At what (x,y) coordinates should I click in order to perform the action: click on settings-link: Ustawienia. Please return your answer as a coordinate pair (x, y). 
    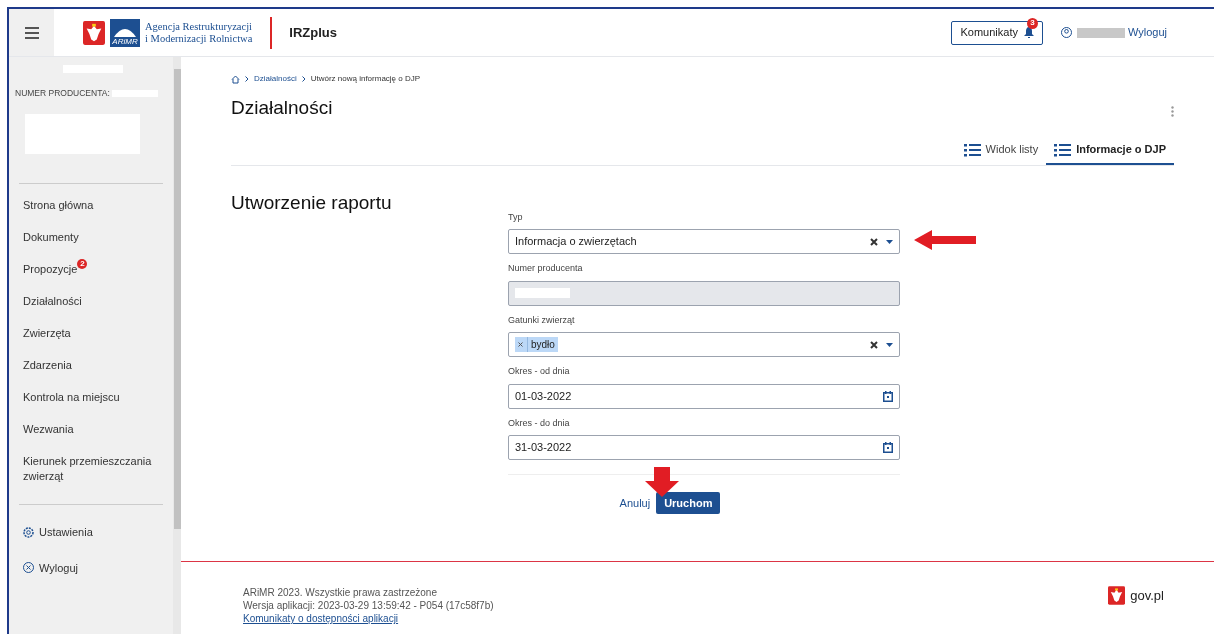
    Looking at the image, I should click on (98, 532).